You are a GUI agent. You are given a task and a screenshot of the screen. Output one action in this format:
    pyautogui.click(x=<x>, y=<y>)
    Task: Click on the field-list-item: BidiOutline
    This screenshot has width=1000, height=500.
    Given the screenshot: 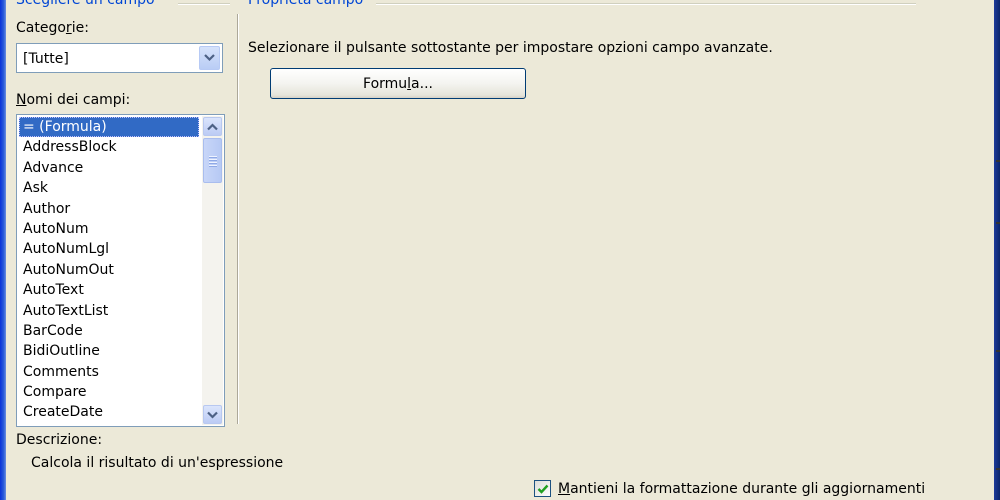 What is the action you would take?
    pyautogui.click(x=109, y=351)
    